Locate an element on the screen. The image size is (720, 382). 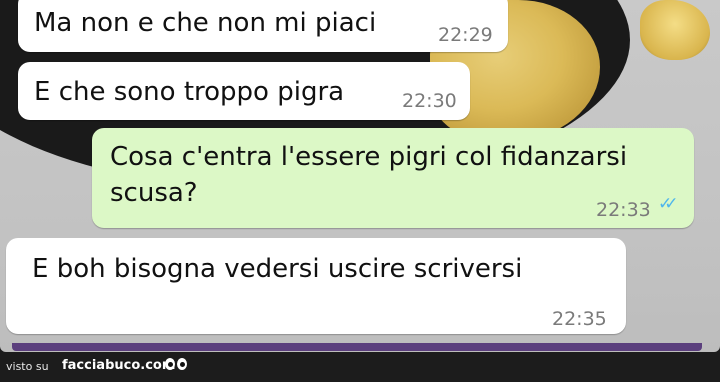
eyes-logo-icon is located at coordinates (177, 365).